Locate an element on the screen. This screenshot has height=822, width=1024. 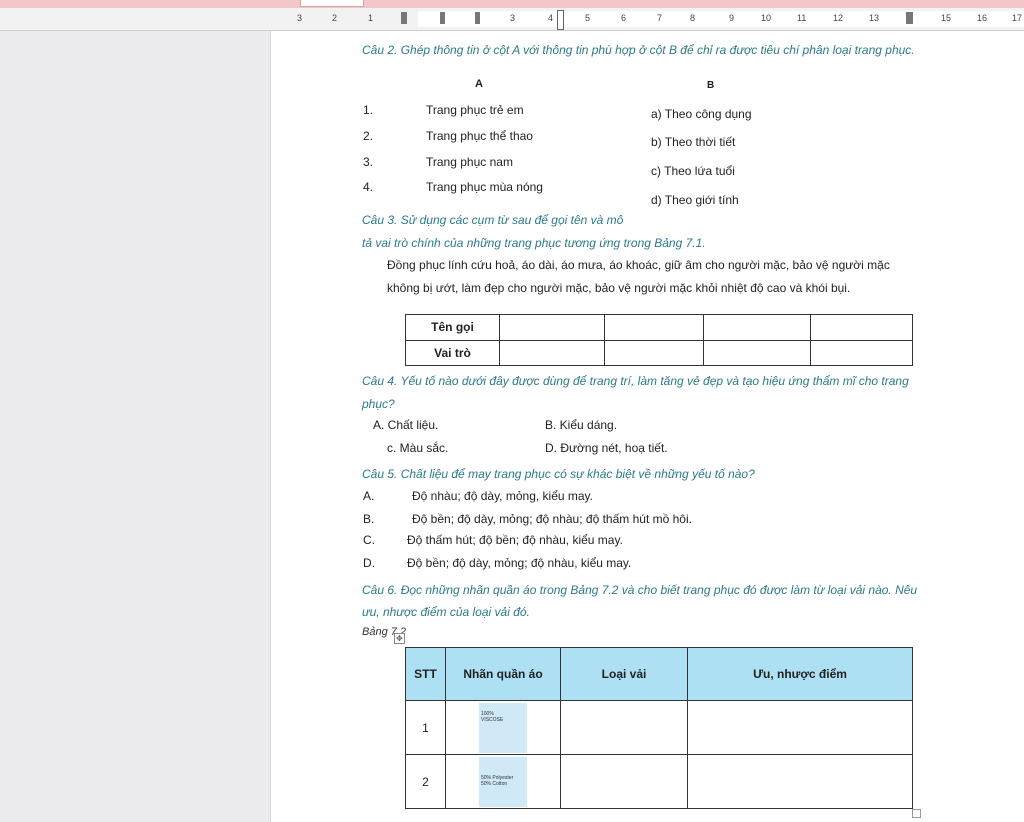
ruler-number: 7 is located at coordinates (660, 18).